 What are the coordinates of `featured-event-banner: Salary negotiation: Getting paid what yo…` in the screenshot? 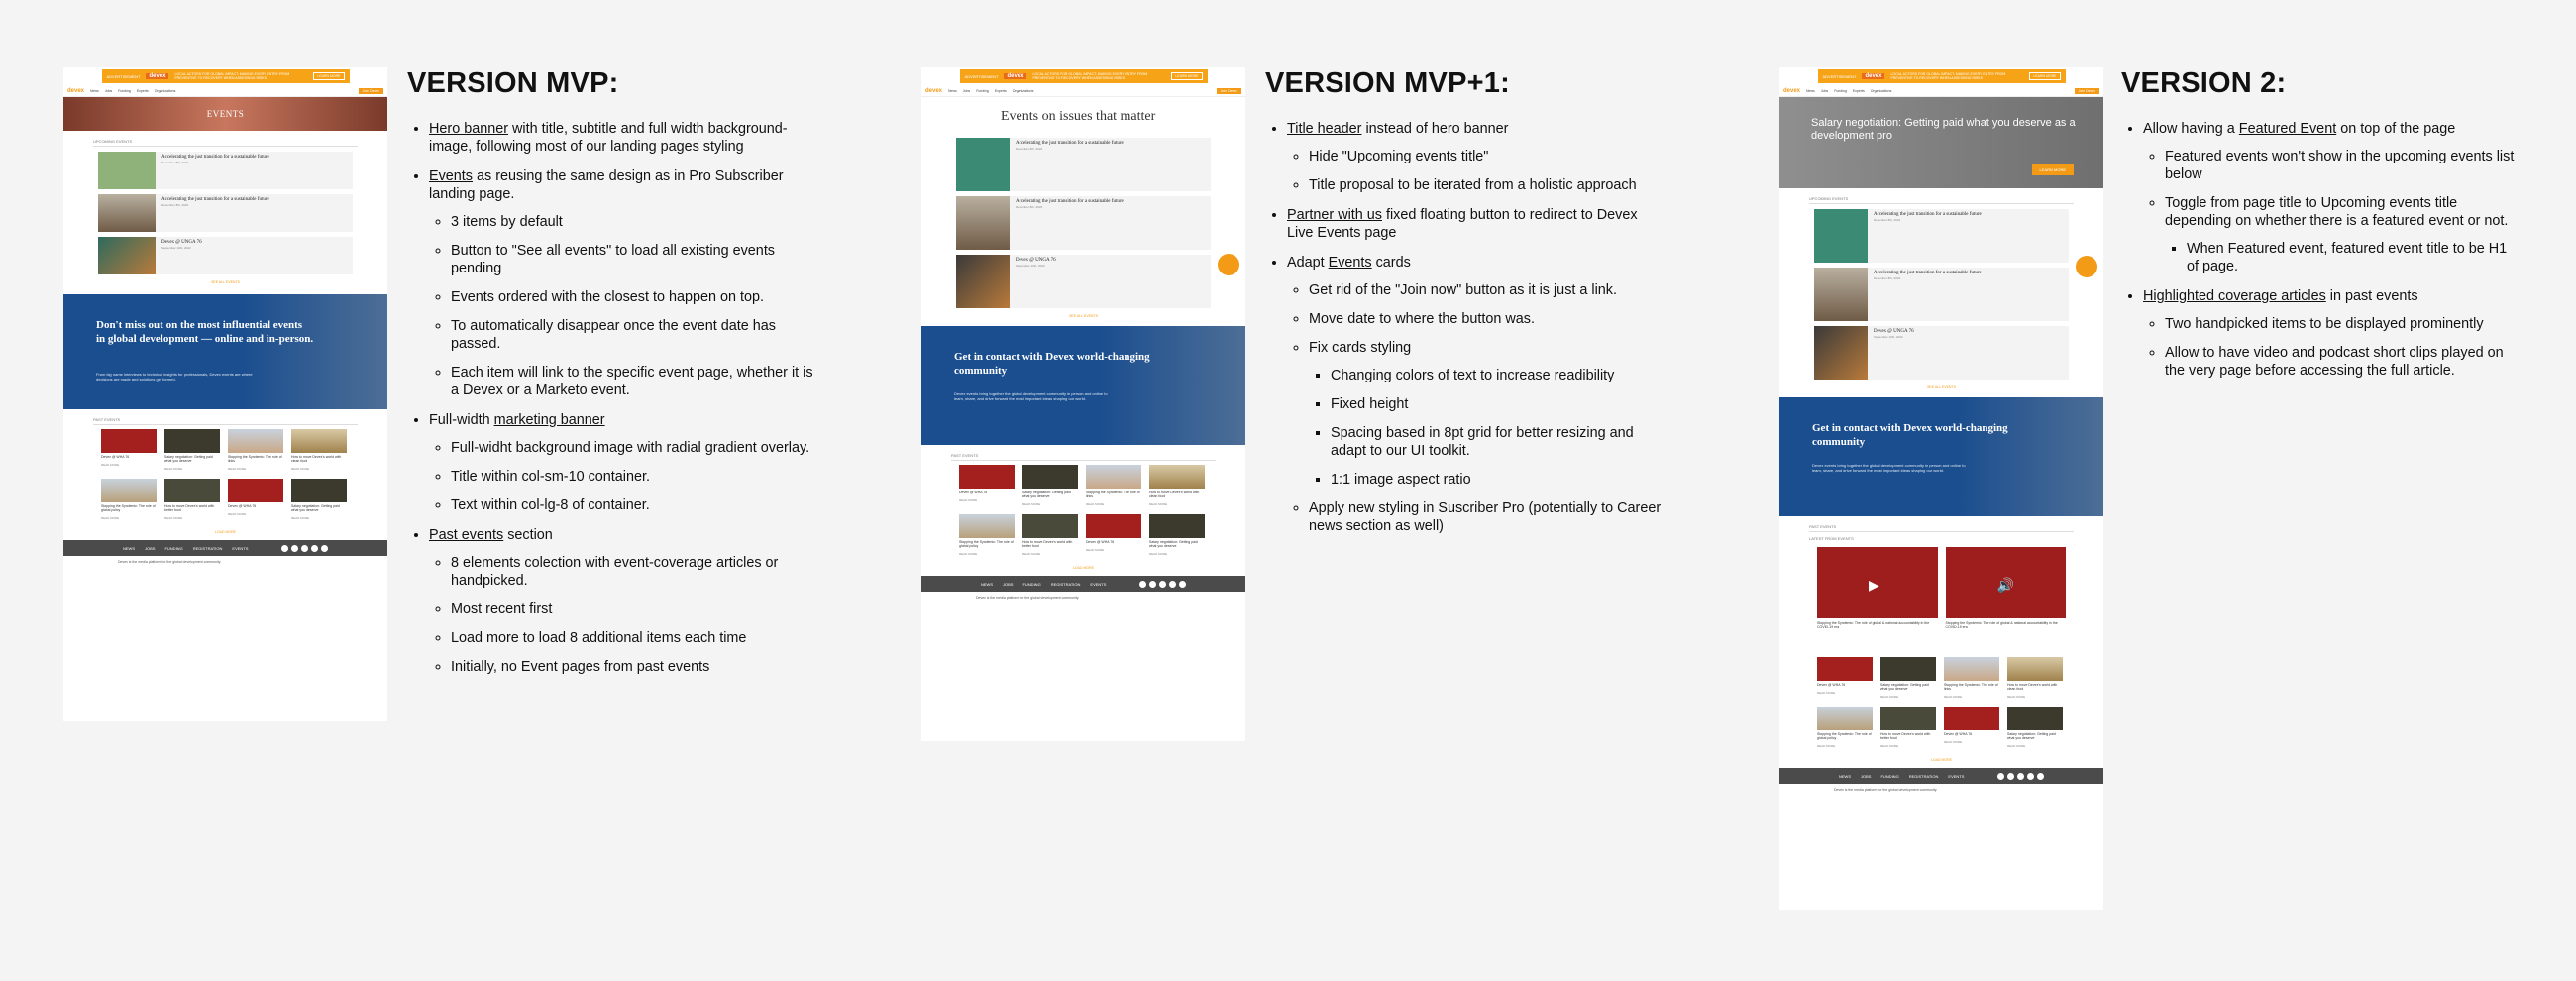 It's located at (1941, 142).